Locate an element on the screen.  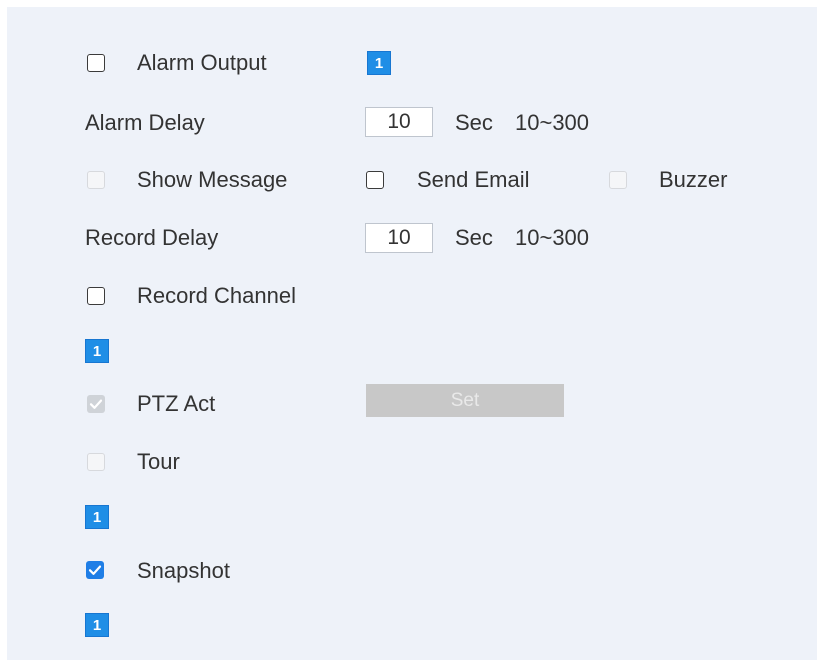
alarm-output-checkbox is located at coordinates (96, 63).